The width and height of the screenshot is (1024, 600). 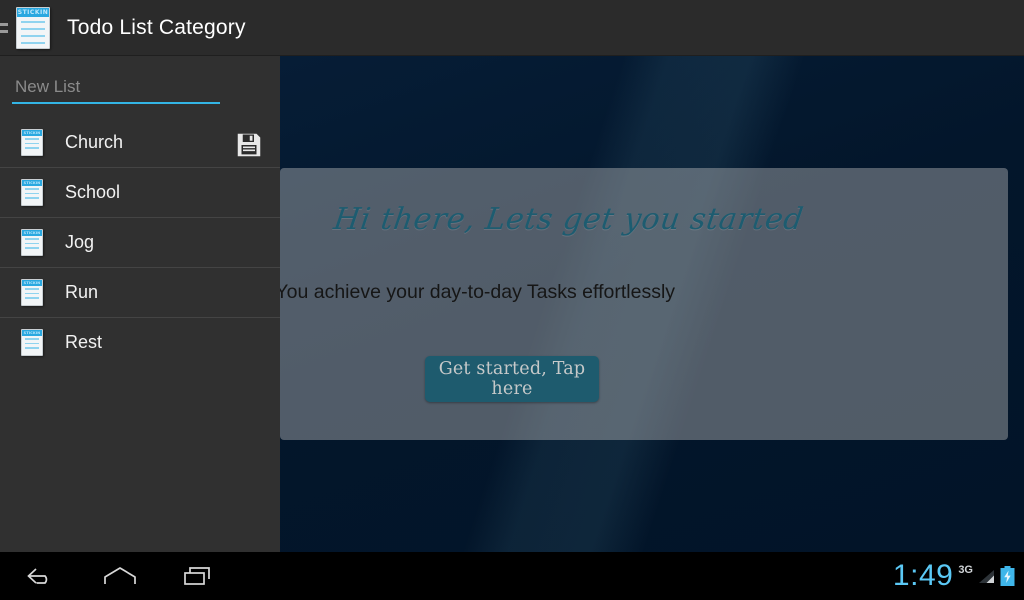 What do you see at coordinates (82, 292) in the screenshot?
I see `list-item-label: Run` at bounding box center [82, 292].